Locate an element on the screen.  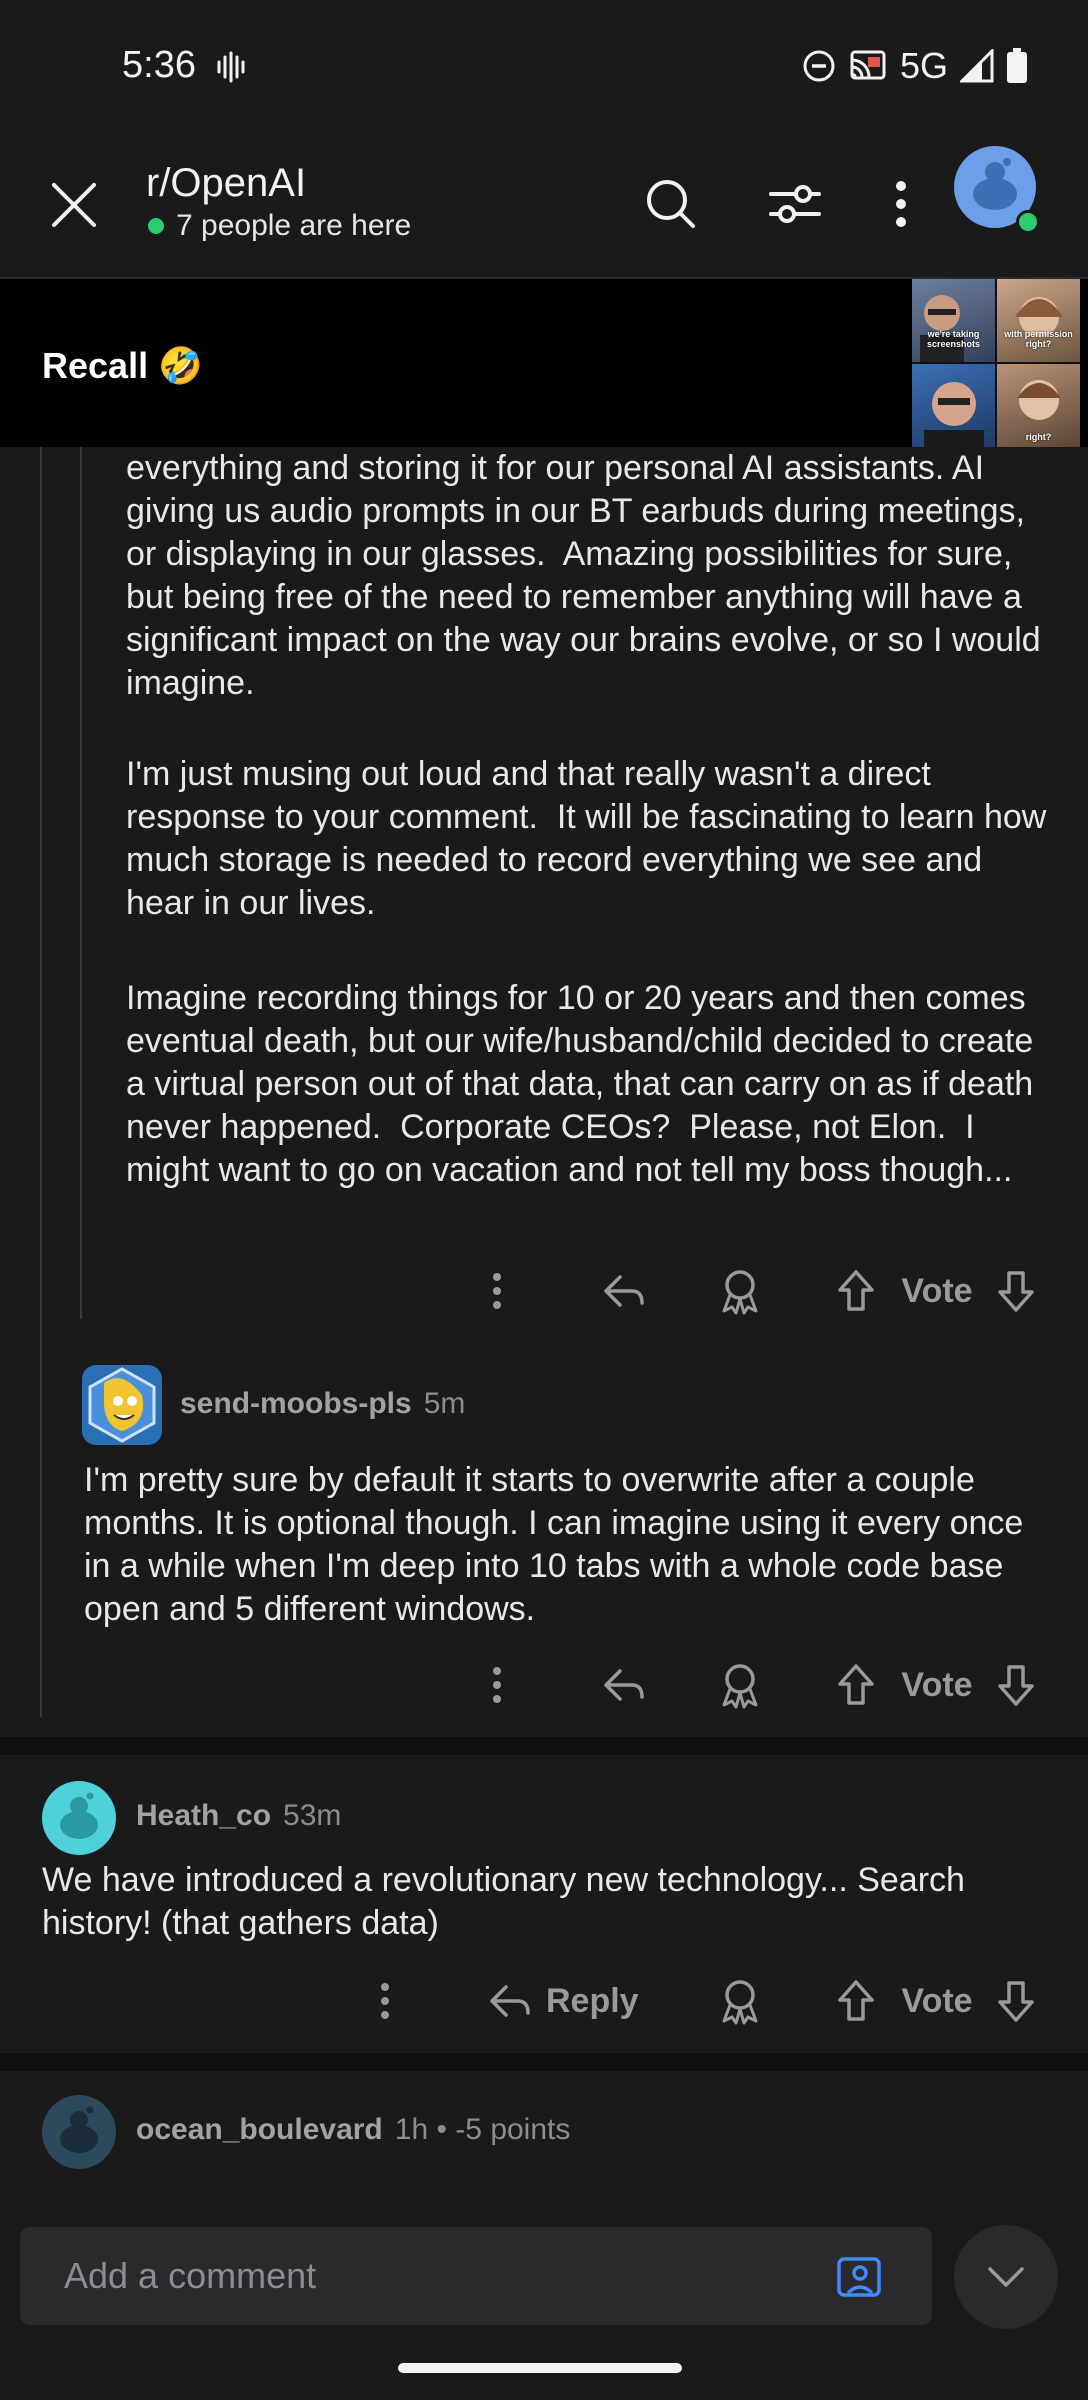
online-status-dot is located at coordinates (1028, 222).